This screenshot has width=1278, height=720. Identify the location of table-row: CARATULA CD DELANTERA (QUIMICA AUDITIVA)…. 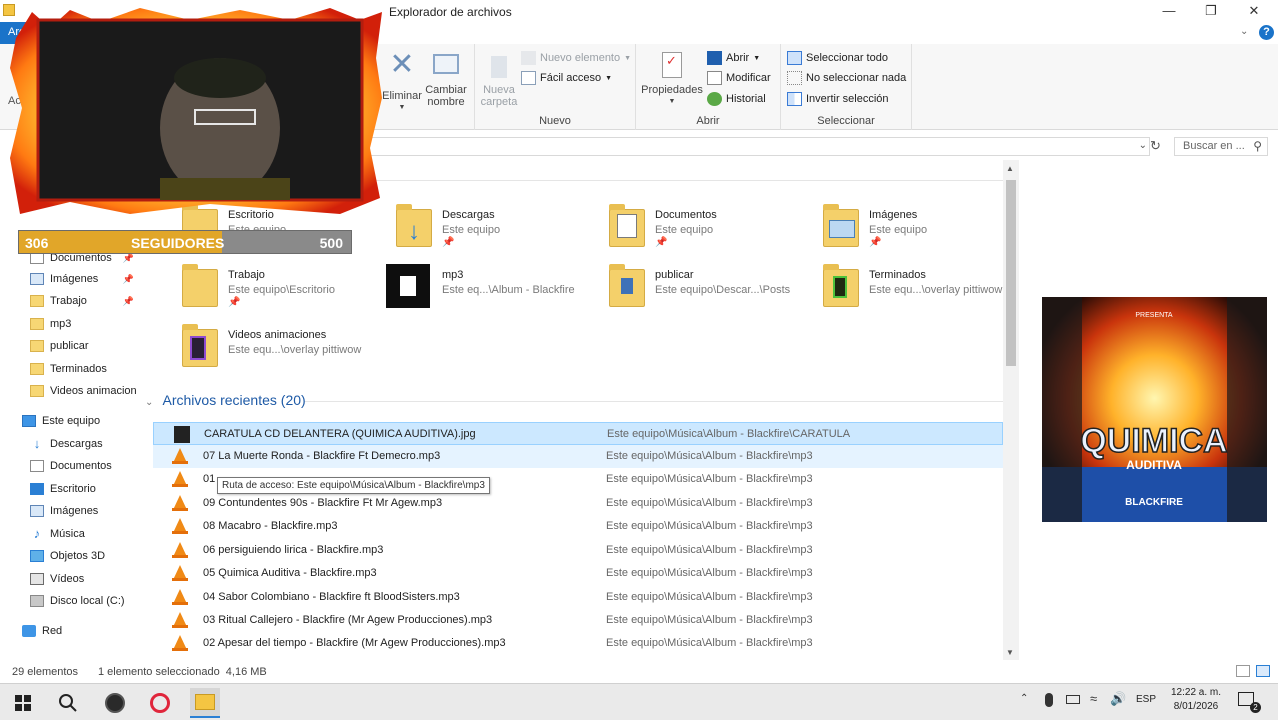
(578, 433).